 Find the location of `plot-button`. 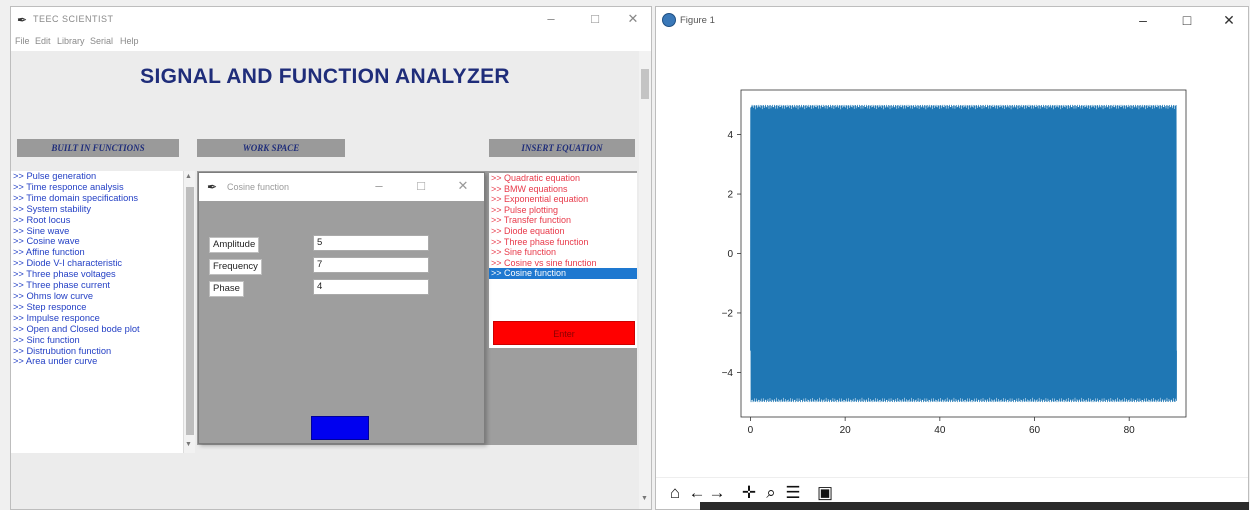

plot-button is located at coordinates (340, 428).